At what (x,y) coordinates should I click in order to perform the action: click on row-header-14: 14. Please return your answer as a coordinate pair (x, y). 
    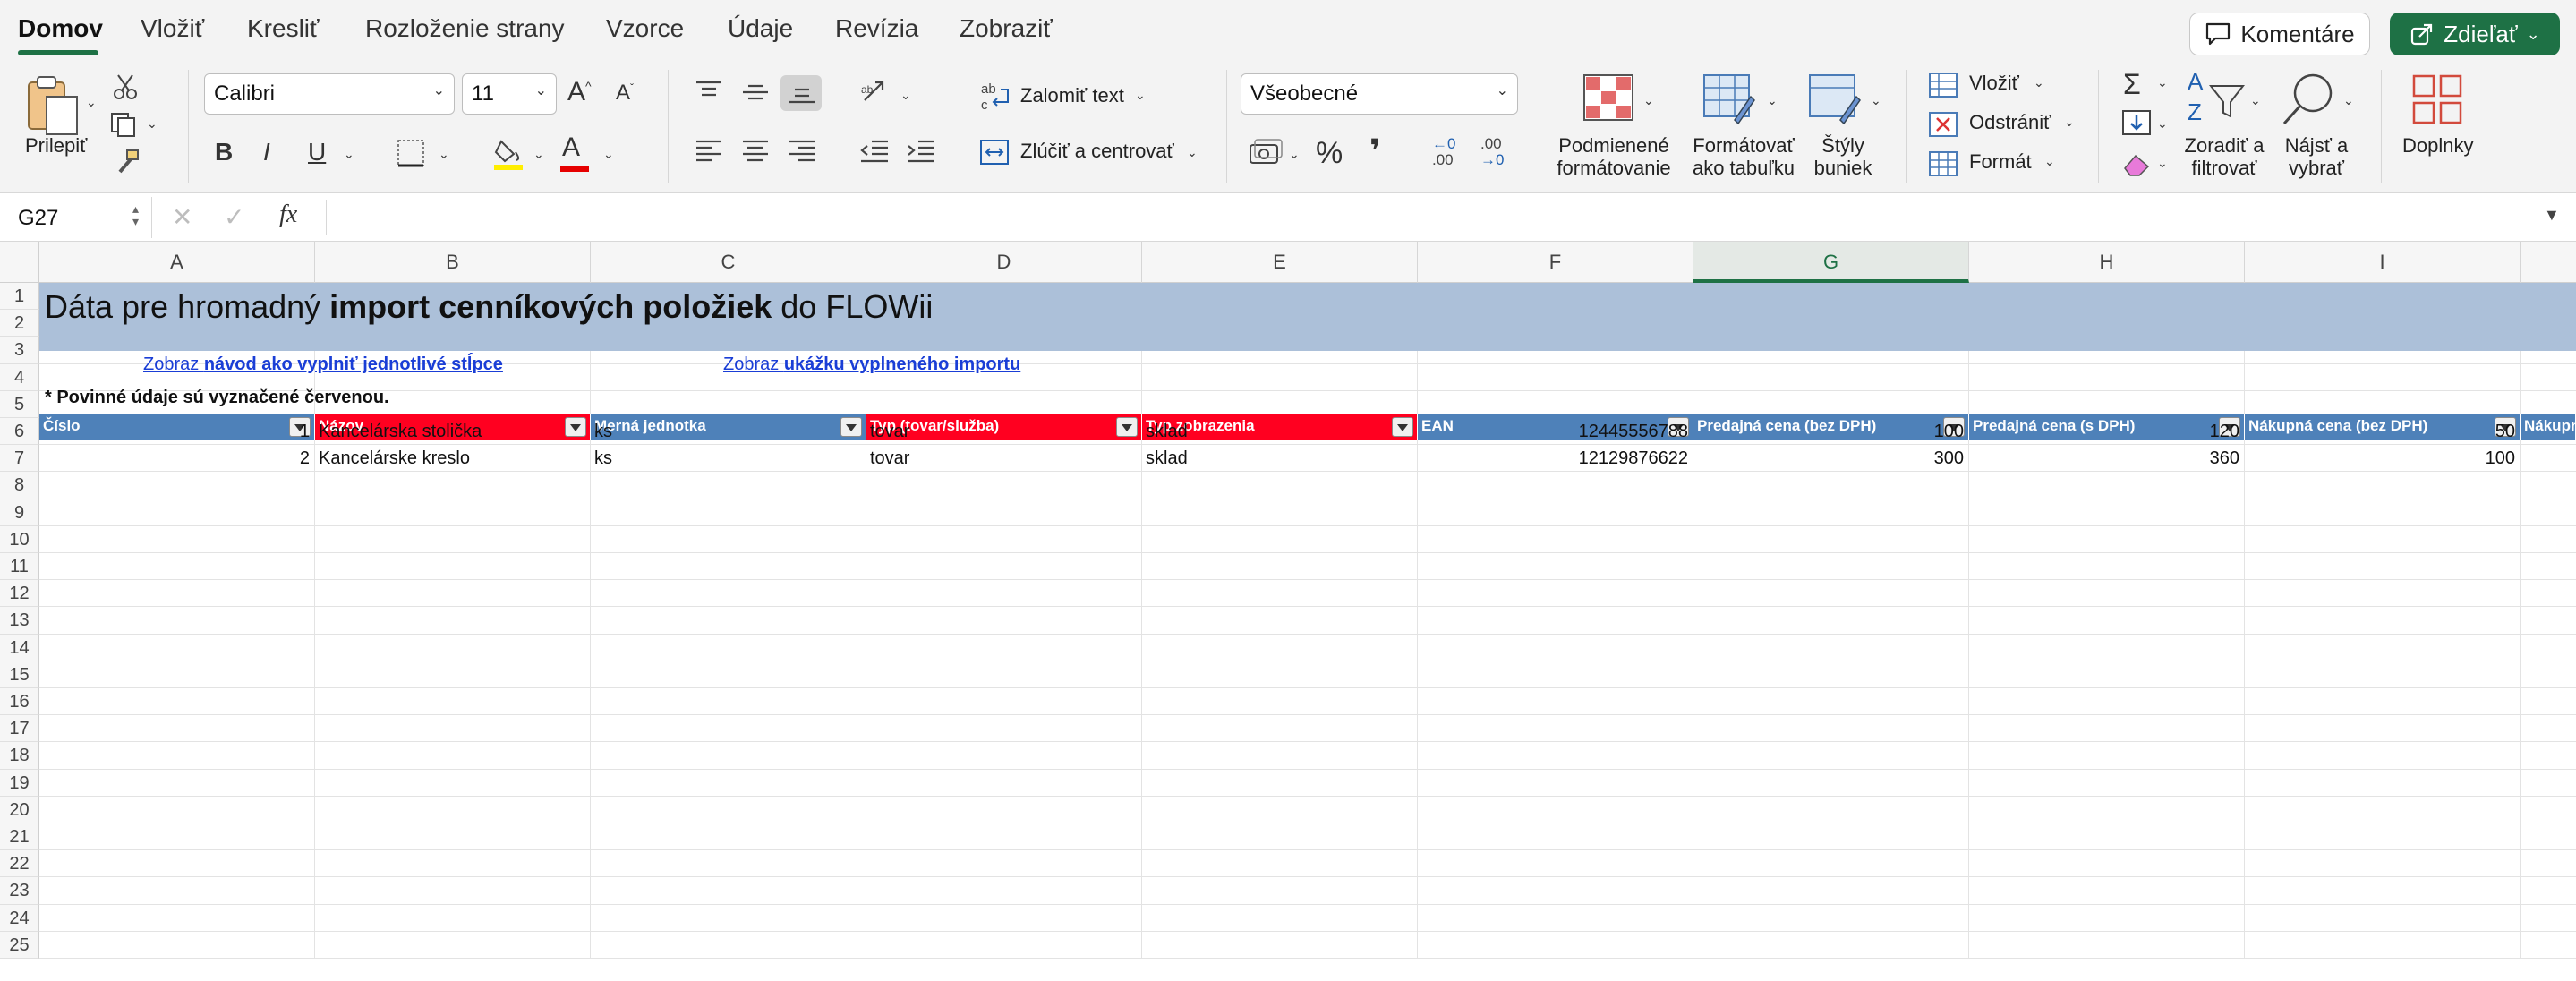
    Looking at the image, I should click on (19, 647).